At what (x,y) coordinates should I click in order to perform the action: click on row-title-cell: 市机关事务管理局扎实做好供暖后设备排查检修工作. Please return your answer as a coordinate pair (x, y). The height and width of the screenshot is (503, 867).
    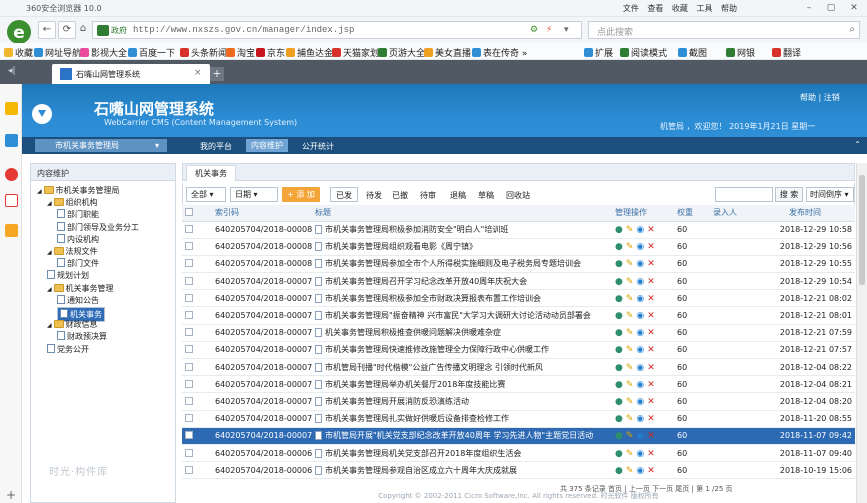
    Looking at the image, I should click on (462, 419).